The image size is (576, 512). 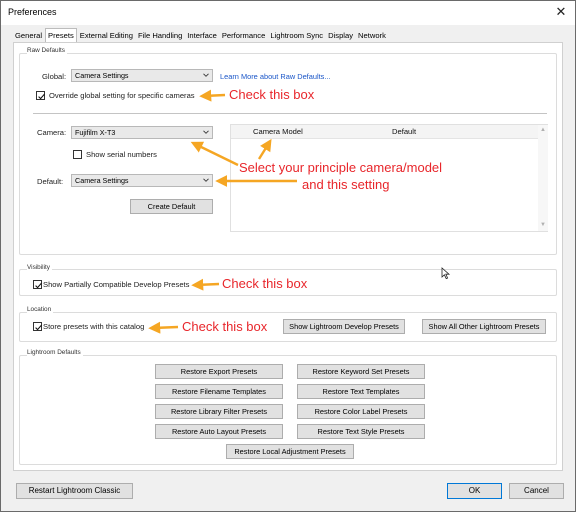 What do you see at coordinates (163, 327) in the screenshot?
I see `arrow-to-store-catalog` at bounding box center [163, 327].